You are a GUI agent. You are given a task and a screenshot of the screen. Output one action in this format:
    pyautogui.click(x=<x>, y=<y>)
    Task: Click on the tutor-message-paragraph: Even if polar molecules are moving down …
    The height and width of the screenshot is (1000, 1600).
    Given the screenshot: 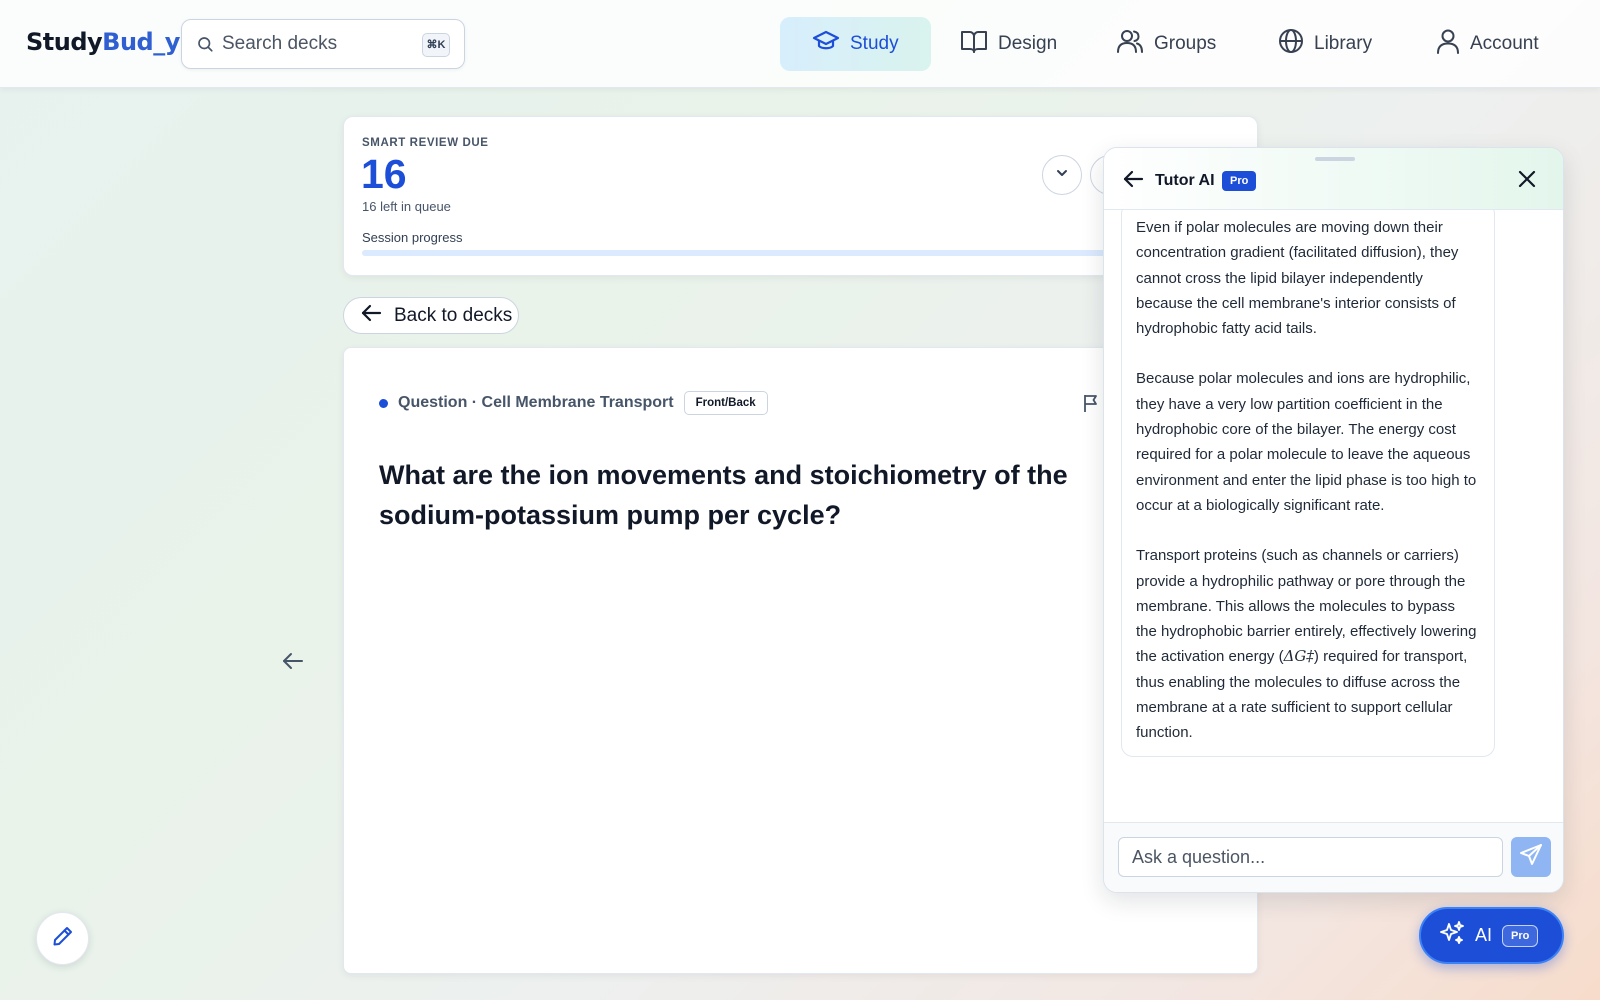 What is the action you would take?
    pyautogui.click(x=1297, y=278)
    